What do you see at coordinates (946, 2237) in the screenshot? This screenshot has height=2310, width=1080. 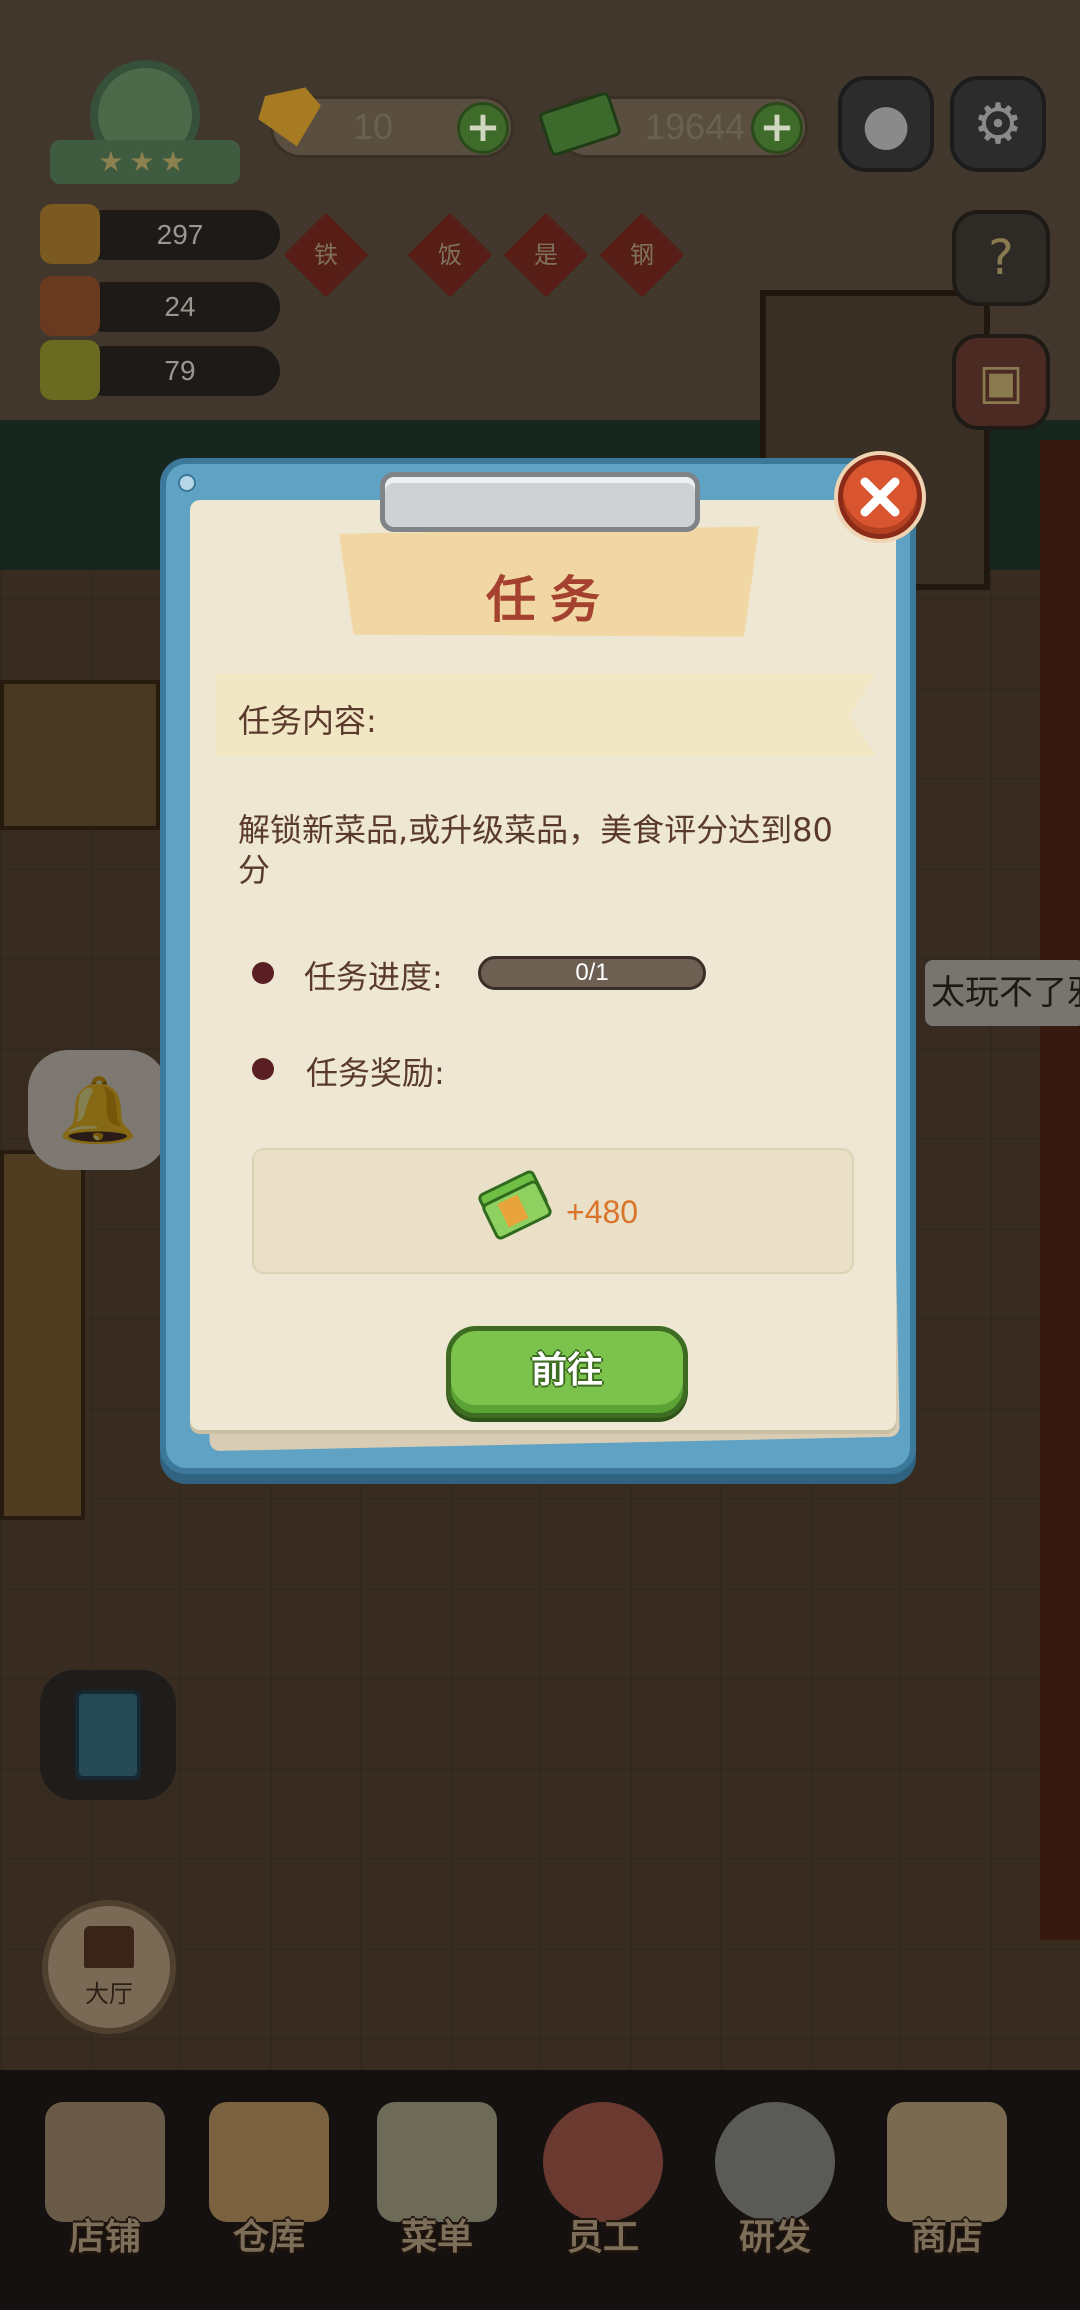 I see `nav-label: 商店` at bounding box center [946, 2237].